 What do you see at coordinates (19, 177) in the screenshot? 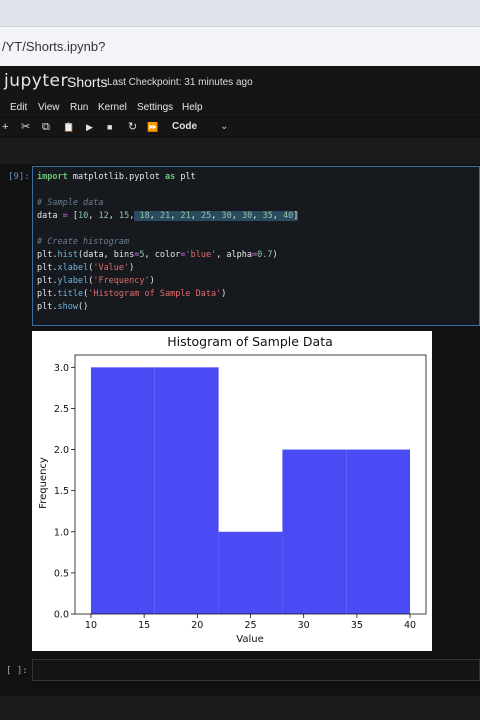
I see `cell-prompt: [9]:` at bounding box center [19, 177].